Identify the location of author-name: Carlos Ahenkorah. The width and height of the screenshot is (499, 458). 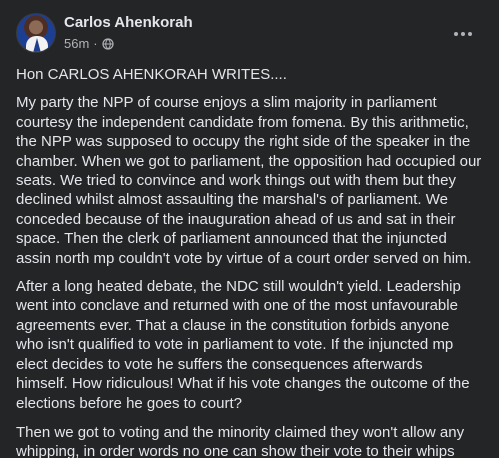
(128, 22).